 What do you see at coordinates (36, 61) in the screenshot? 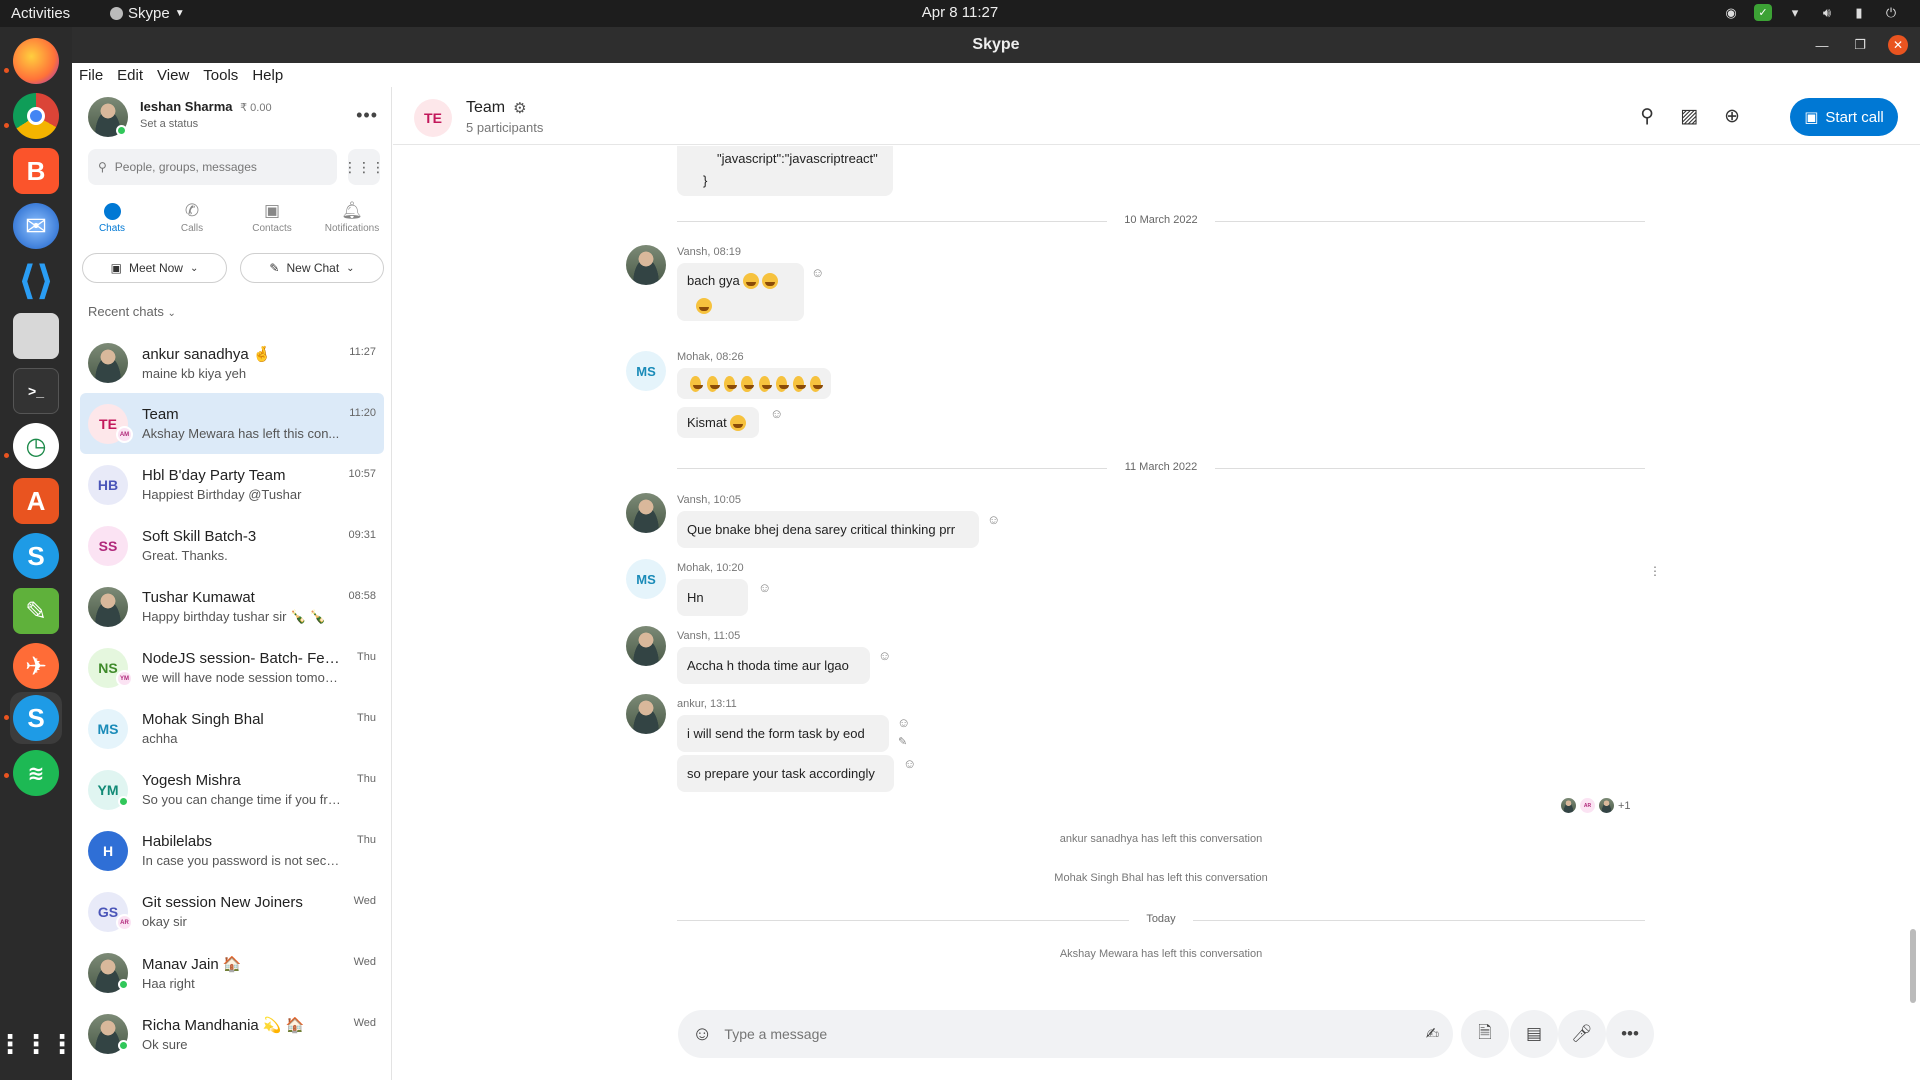
I see `firefox-launcher` at bounding box center [36, 61].